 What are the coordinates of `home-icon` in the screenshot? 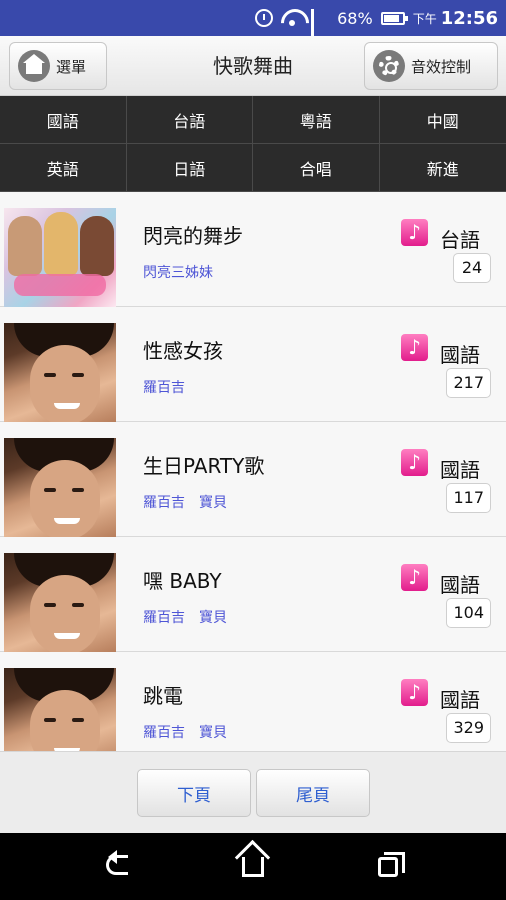 It's located at (34, 66).